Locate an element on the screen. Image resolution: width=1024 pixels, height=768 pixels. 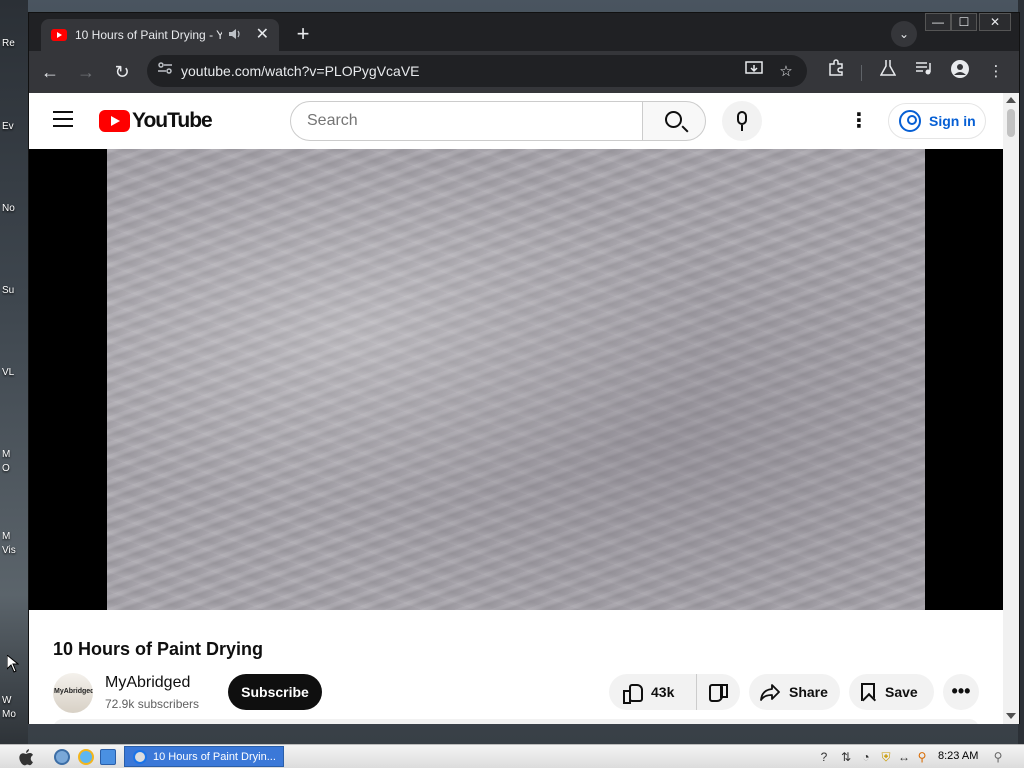
more-actions-button: ••• is located at coordinates (961, 692).